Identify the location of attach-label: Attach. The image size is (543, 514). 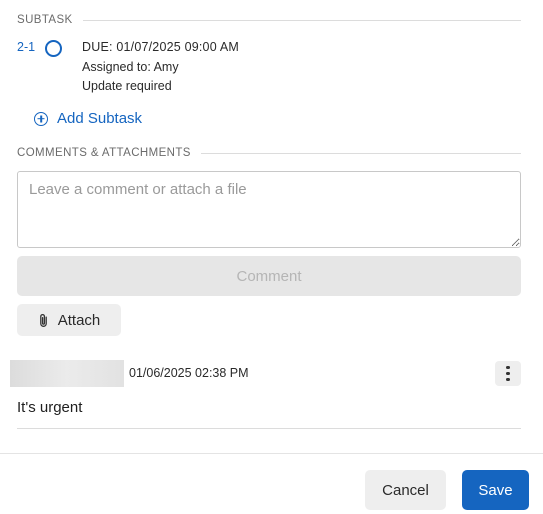
(79, 320).